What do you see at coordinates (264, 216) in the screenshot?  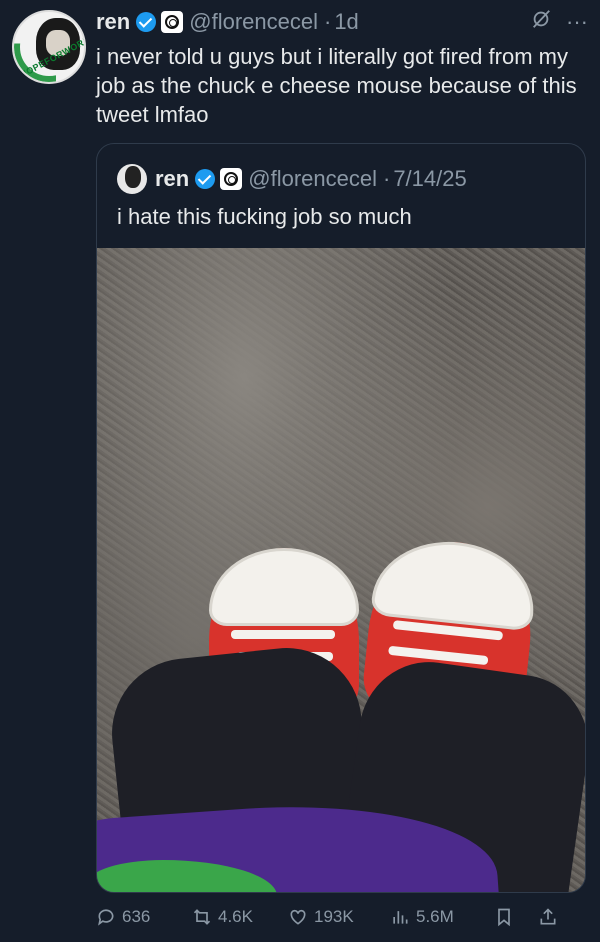 I see `quoted-tweet-text: i hate this fucking job so much` at bounding box center [264, 216].